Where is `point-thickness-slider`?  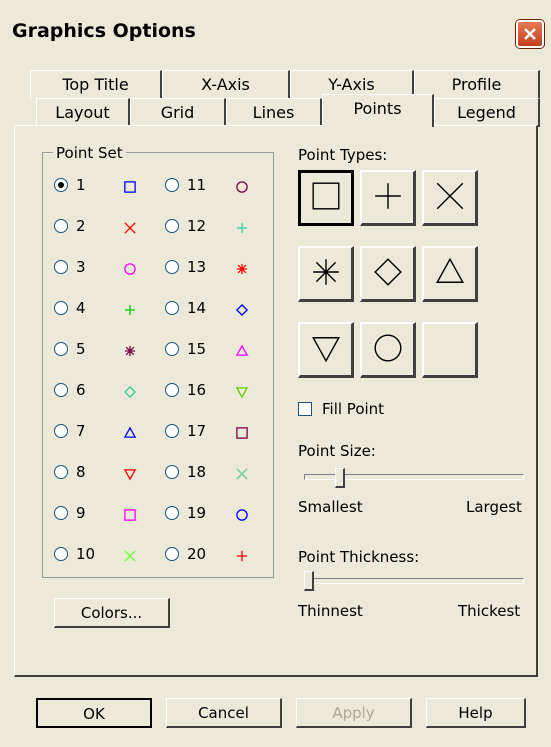
point-thickness-slider is located at coordinates (309, 581).